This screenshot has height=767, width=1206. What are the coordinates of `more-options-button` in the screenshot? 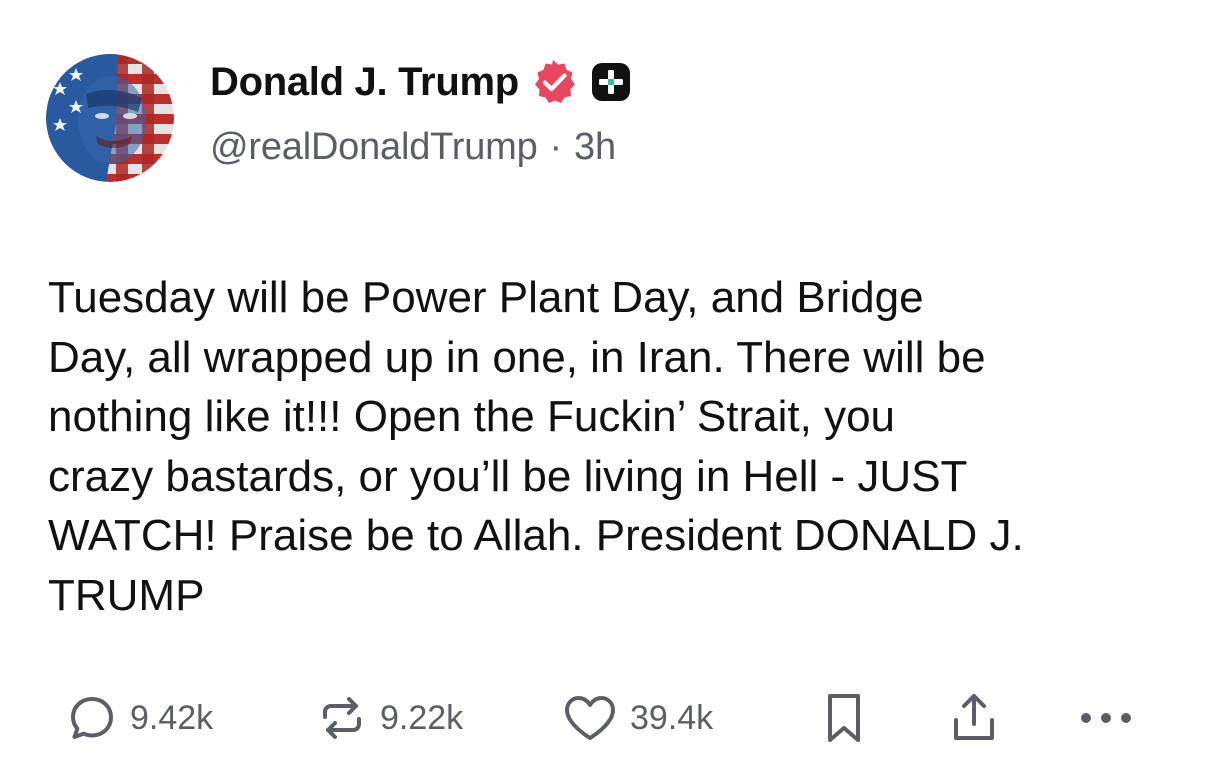 It's located at (1106, 718).